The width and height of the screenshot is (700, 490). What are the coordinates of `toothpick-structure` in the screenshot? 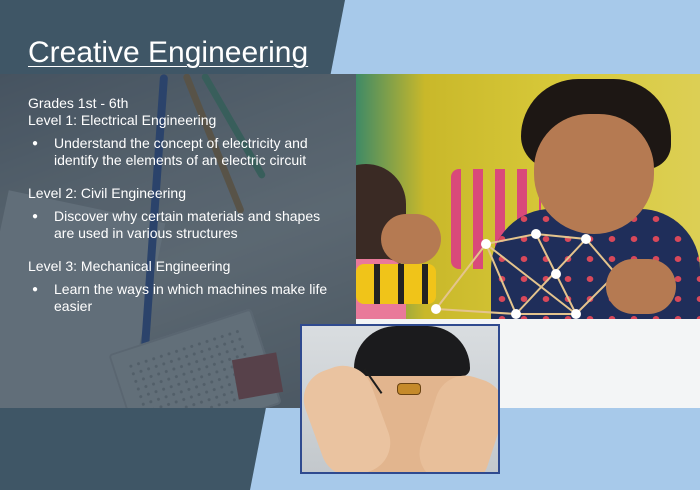 It's located at (526, 274).